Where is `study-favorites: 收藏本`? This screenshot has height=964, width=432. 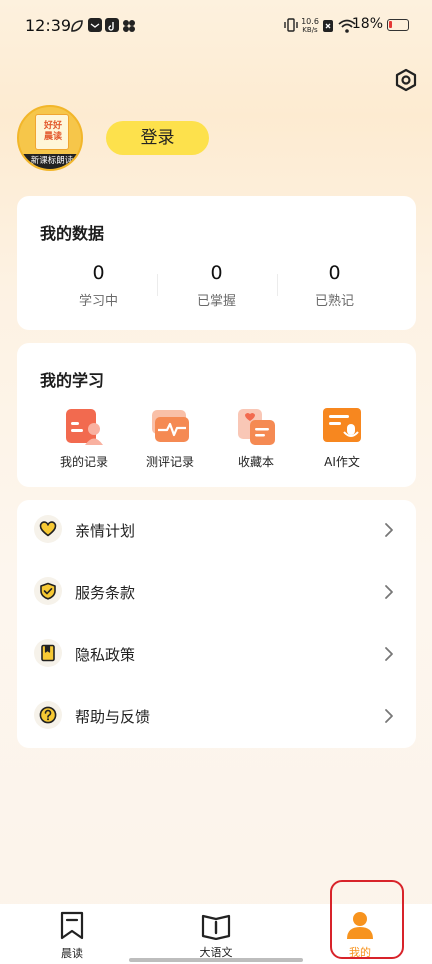
study-favorites: 收藏本 is located at coordinates (256, 439).